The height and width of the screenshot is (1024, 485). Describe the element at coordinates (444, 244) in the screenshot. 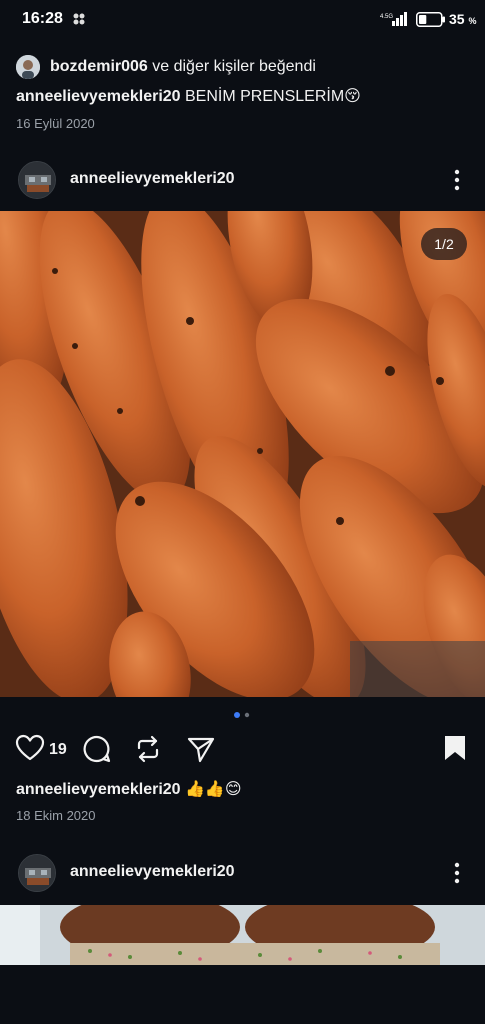

I see `image-counter: 1/2` at that location.